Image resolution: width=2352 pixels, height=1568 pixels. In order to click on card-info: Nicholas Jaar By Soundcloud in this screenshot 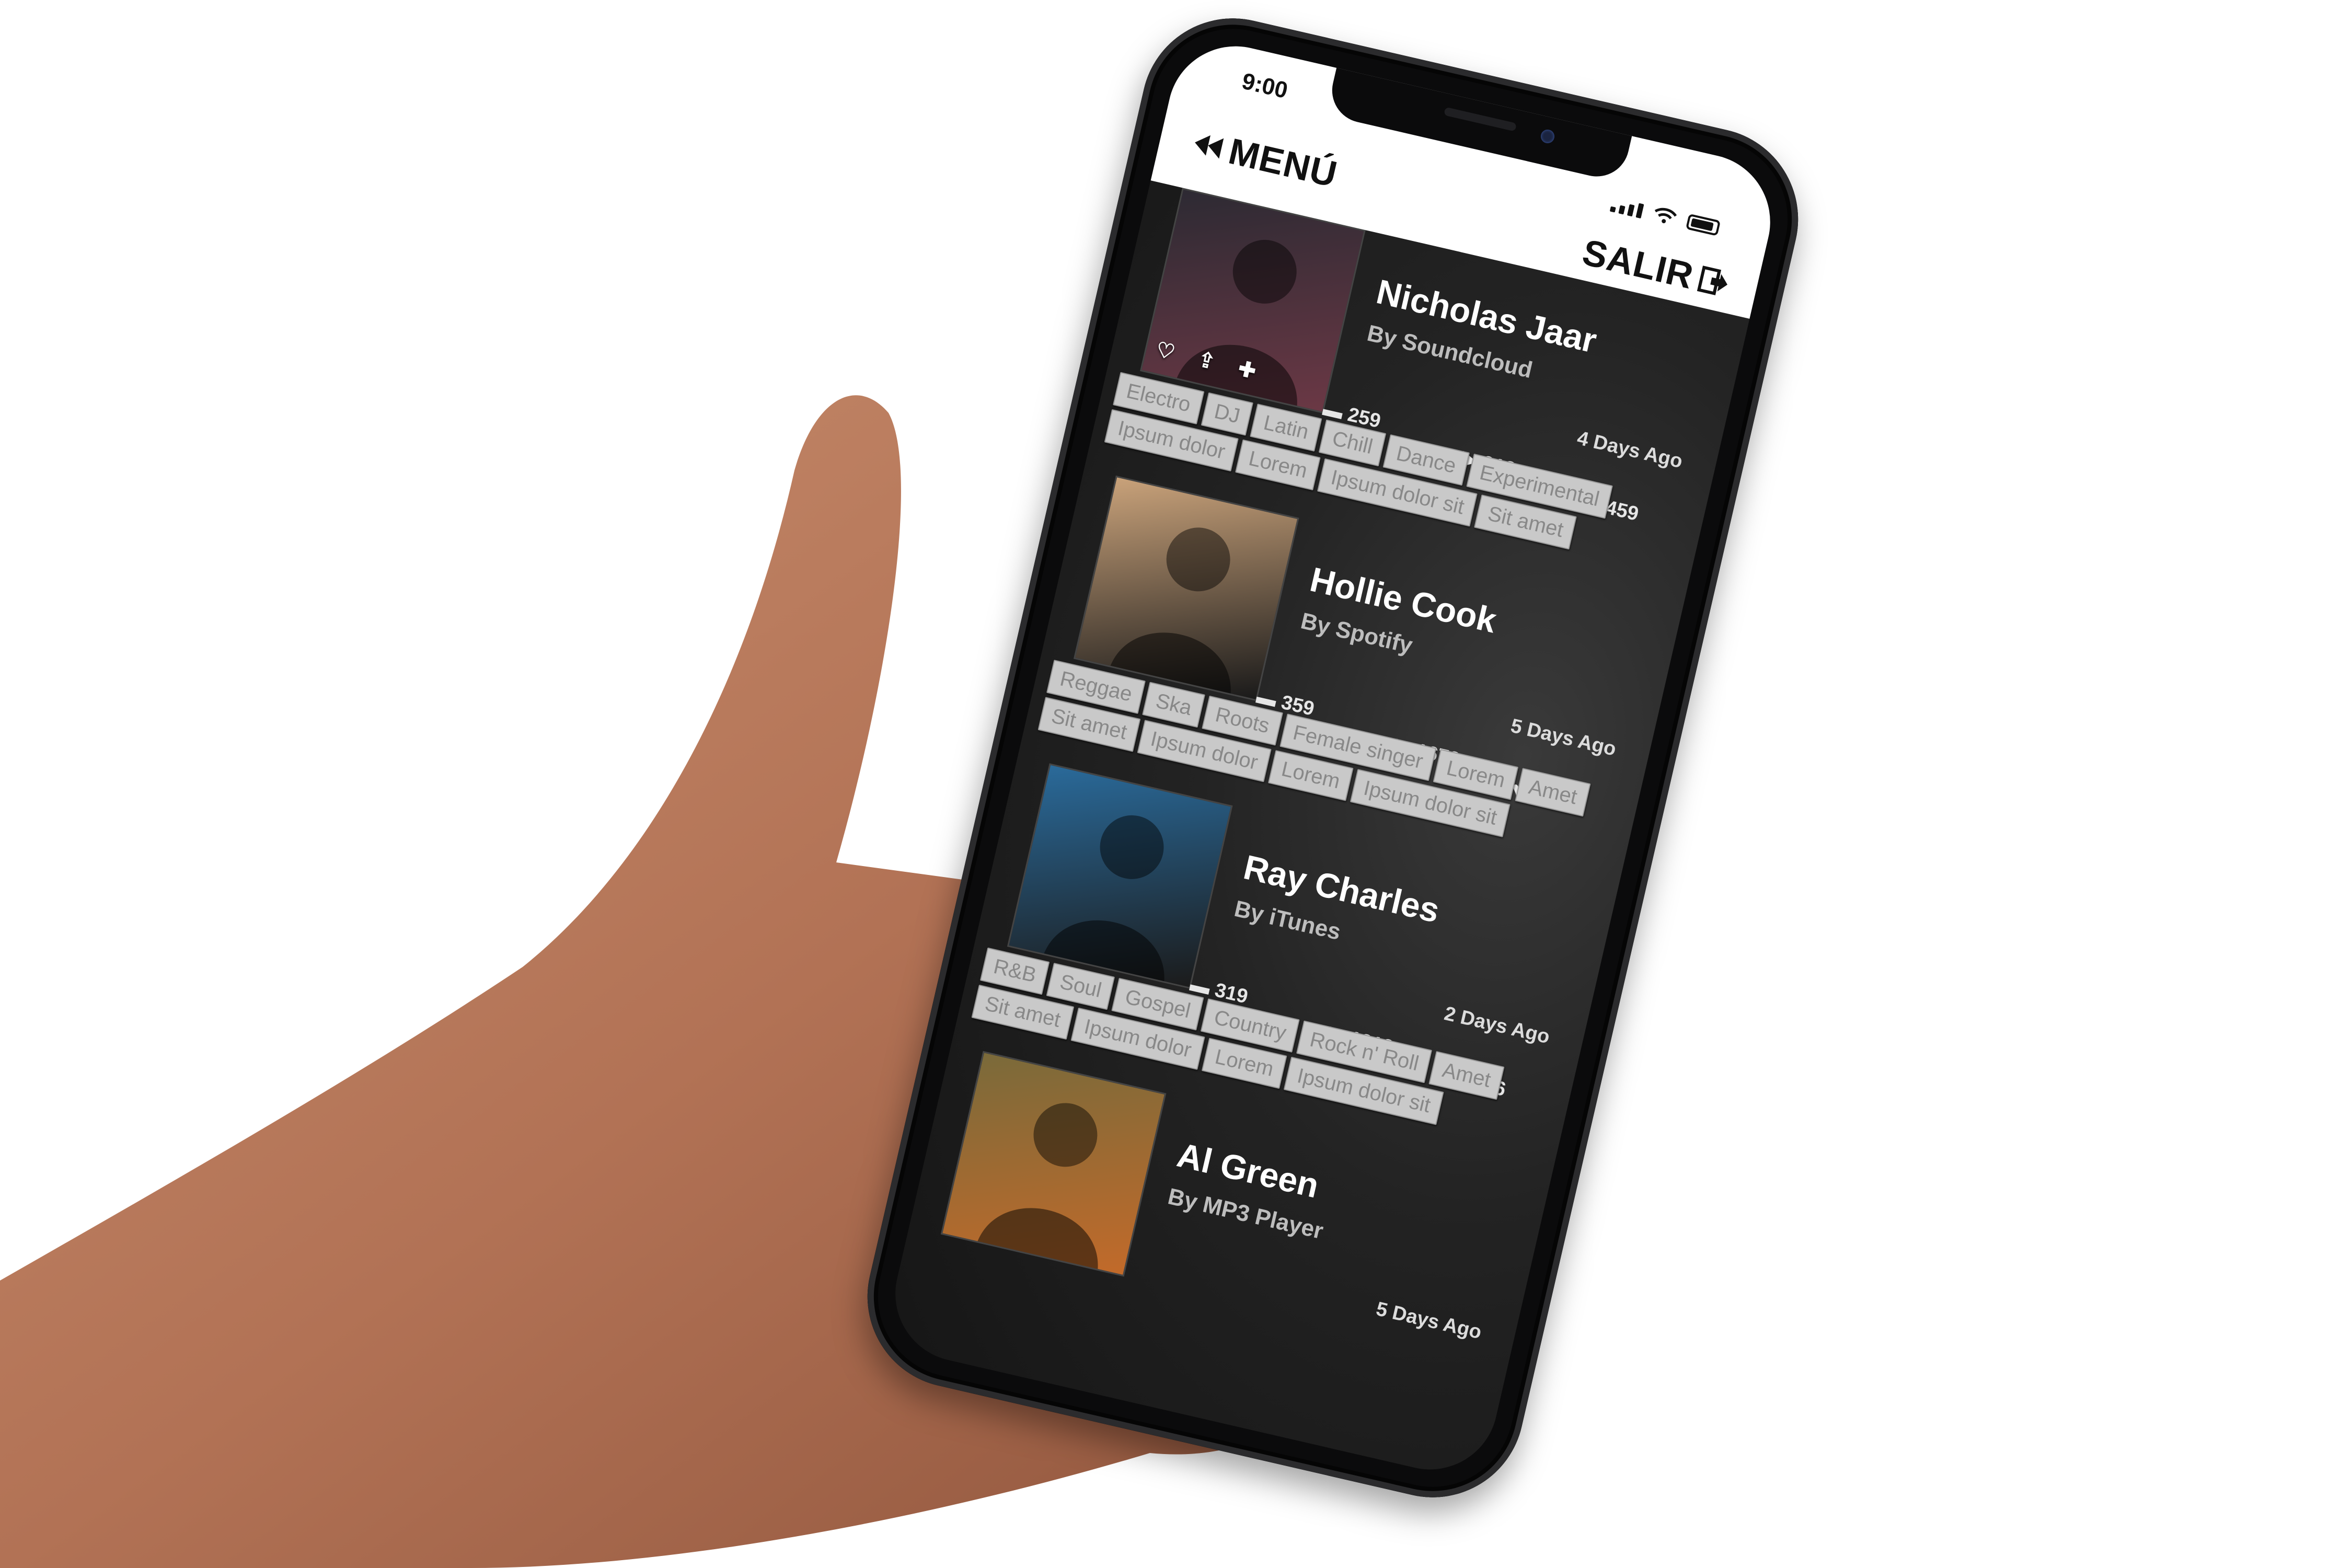, I will do `click(1482, 333)`.